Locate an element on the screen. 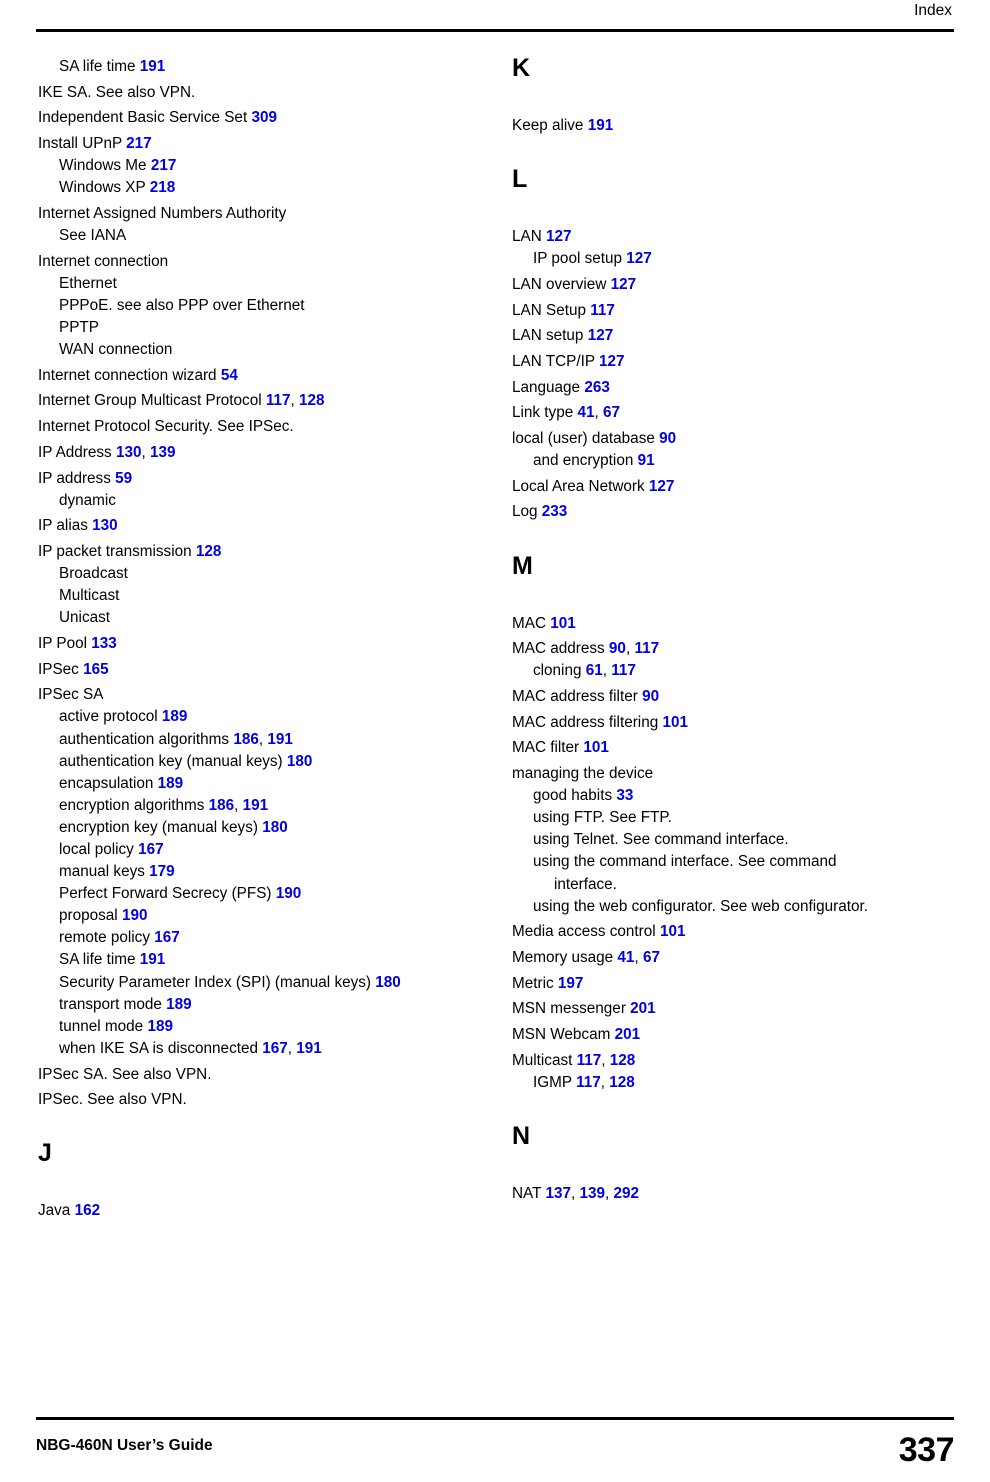  index-entry-label: SA life time is located at coordinates (99, 960).